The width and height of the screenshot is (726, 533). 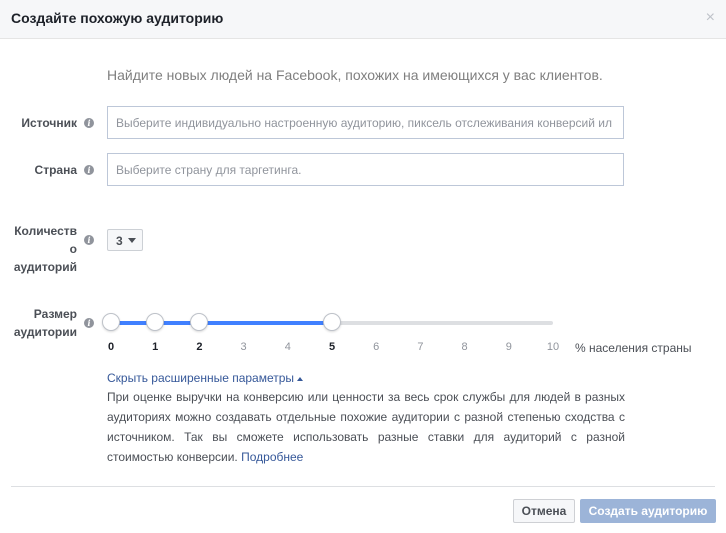 I want to click on audience-count-label-line: Количеств, so click(x=45, y=231).